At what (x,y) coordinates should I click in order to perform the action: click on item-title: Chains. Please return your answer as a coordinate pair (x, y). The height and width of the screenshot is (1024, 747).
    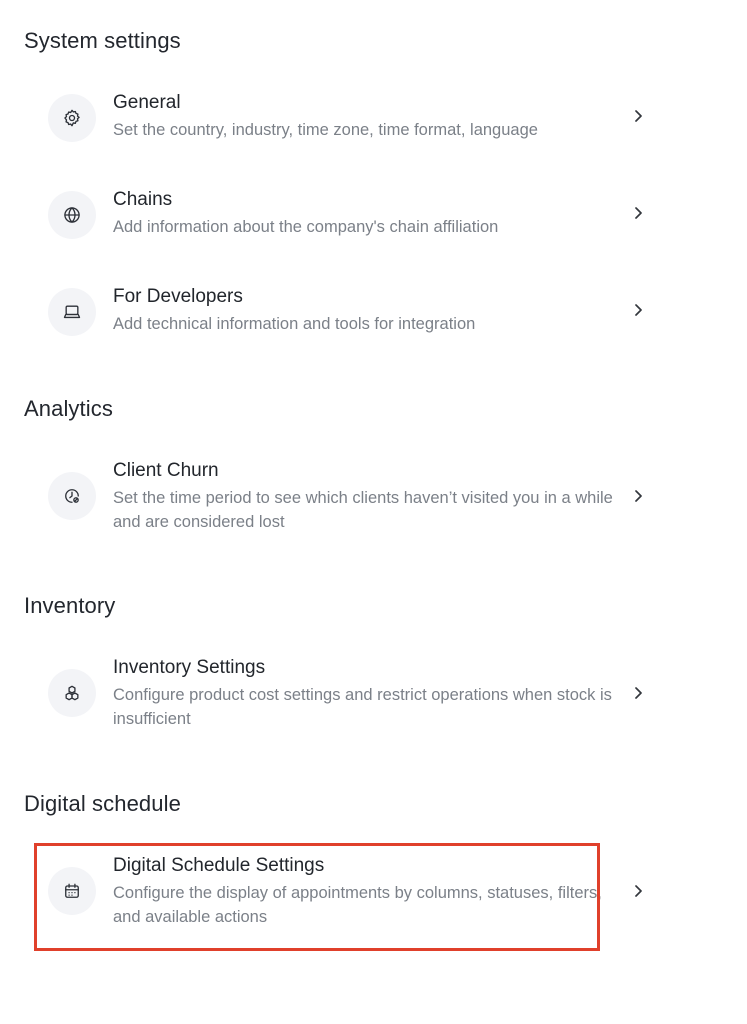
    Looking at the image, I should click on (143, 199).